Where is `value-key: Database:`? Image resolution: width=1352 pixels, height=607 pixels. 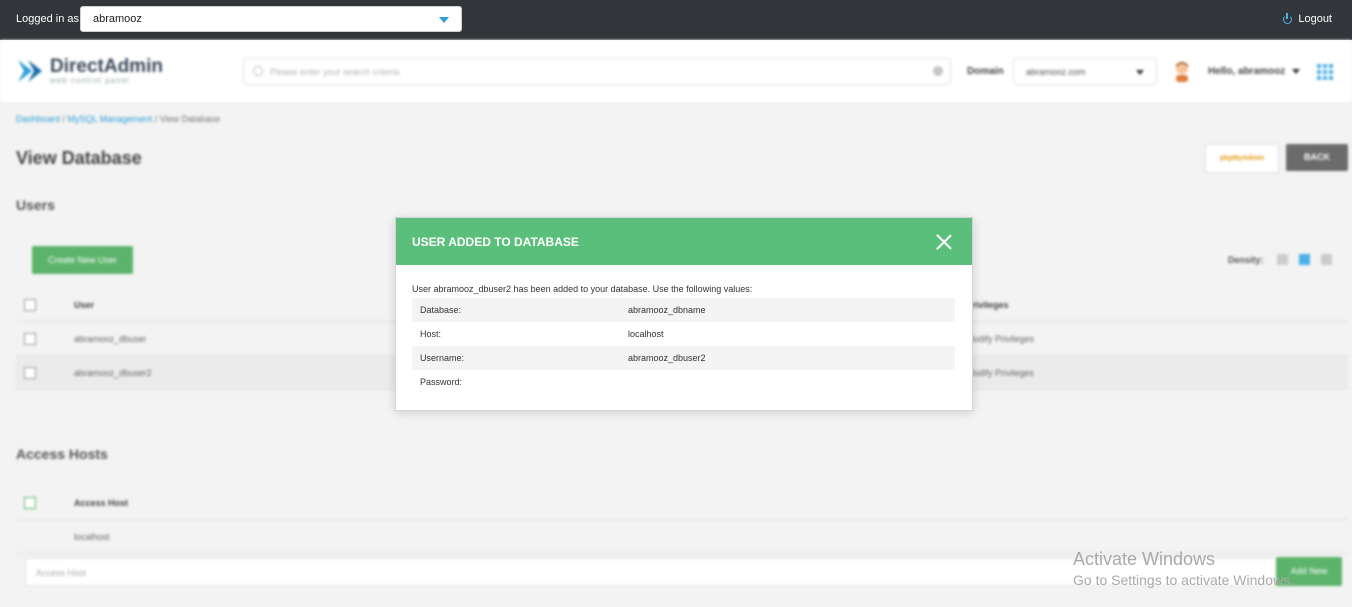 value-key: Database: is located at coordinates (441, 310).